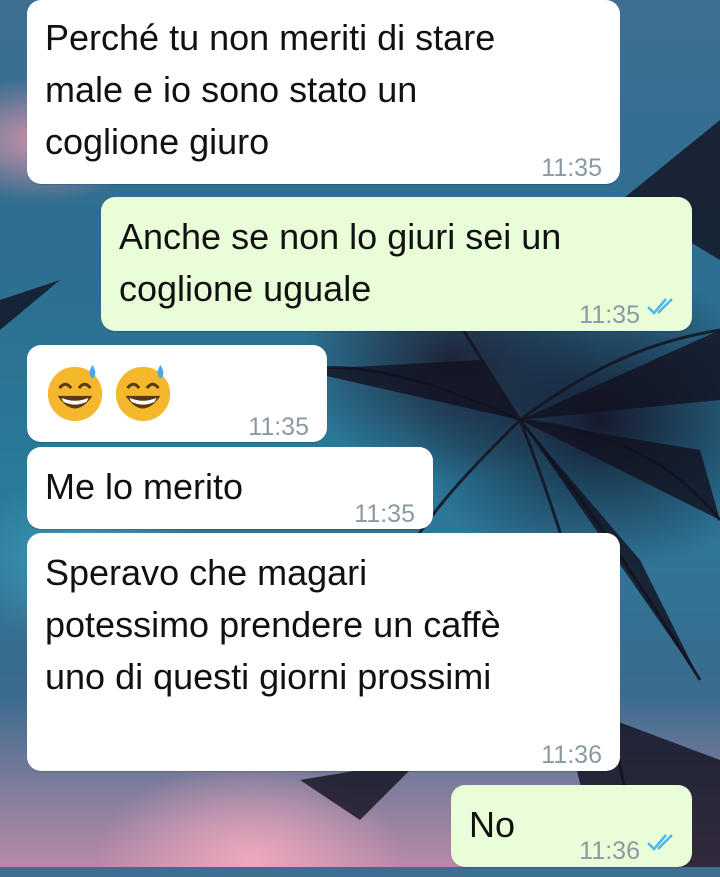  I want to click on message-bubble-incoming: Me lo merito 11:35, so click(230, 488).